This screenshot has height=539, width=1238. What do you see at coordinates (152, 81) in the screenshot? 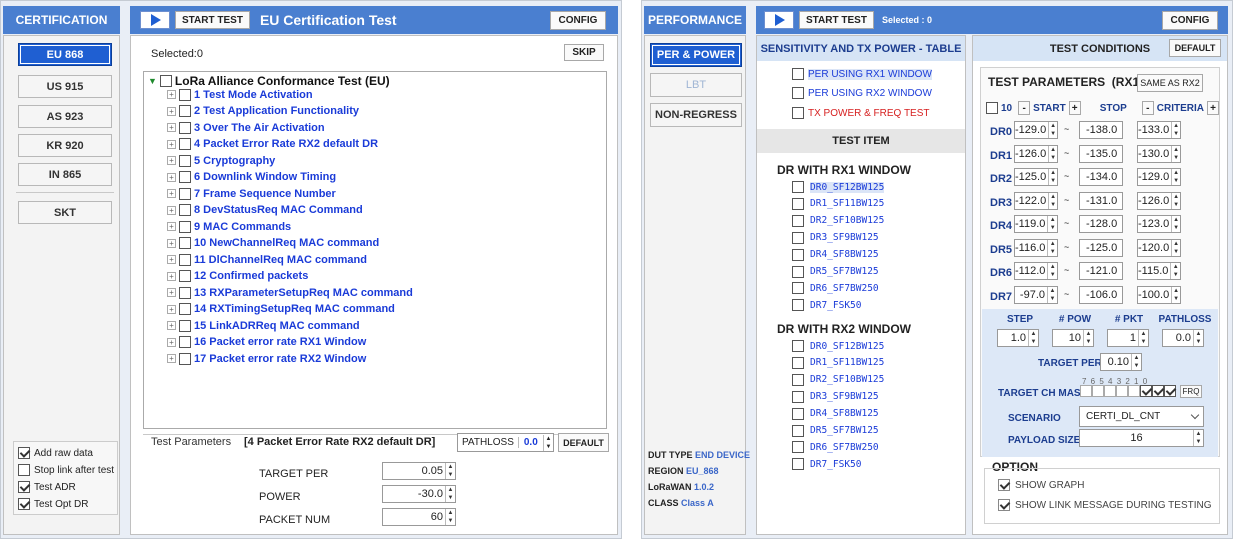
I see `collapse-icon: ▼` at bounding box center [152, 81].